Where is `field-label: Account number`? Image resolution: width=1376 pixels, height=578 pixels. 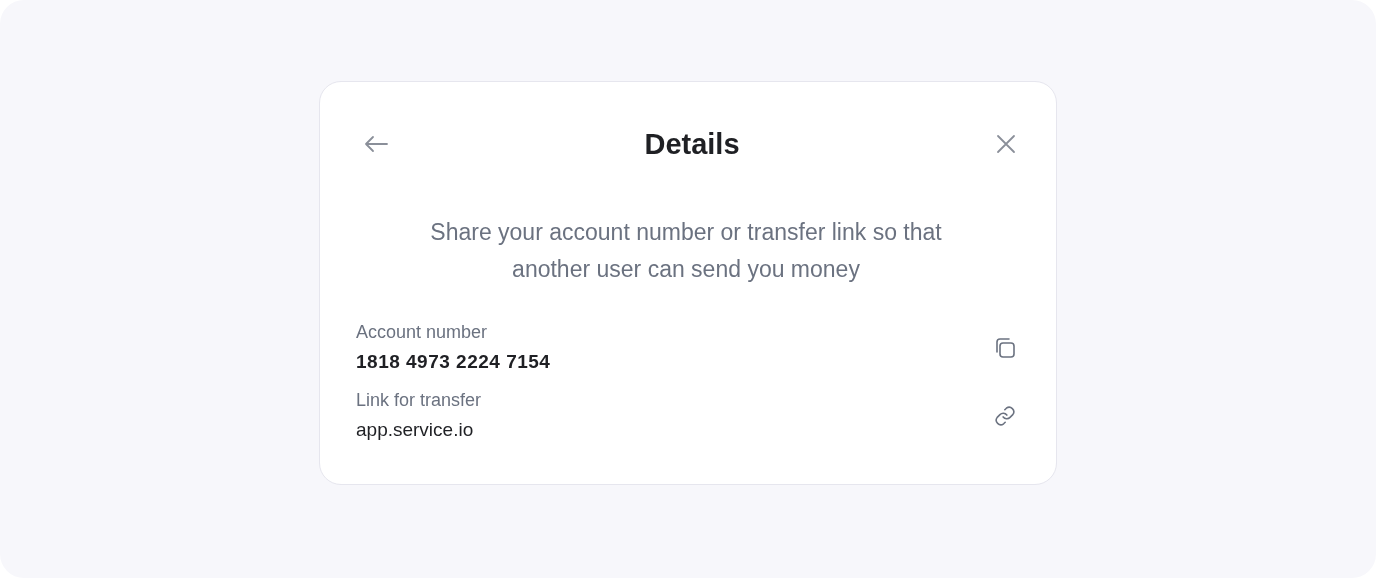
field-label: Account number is located at coordinates (422, 332).